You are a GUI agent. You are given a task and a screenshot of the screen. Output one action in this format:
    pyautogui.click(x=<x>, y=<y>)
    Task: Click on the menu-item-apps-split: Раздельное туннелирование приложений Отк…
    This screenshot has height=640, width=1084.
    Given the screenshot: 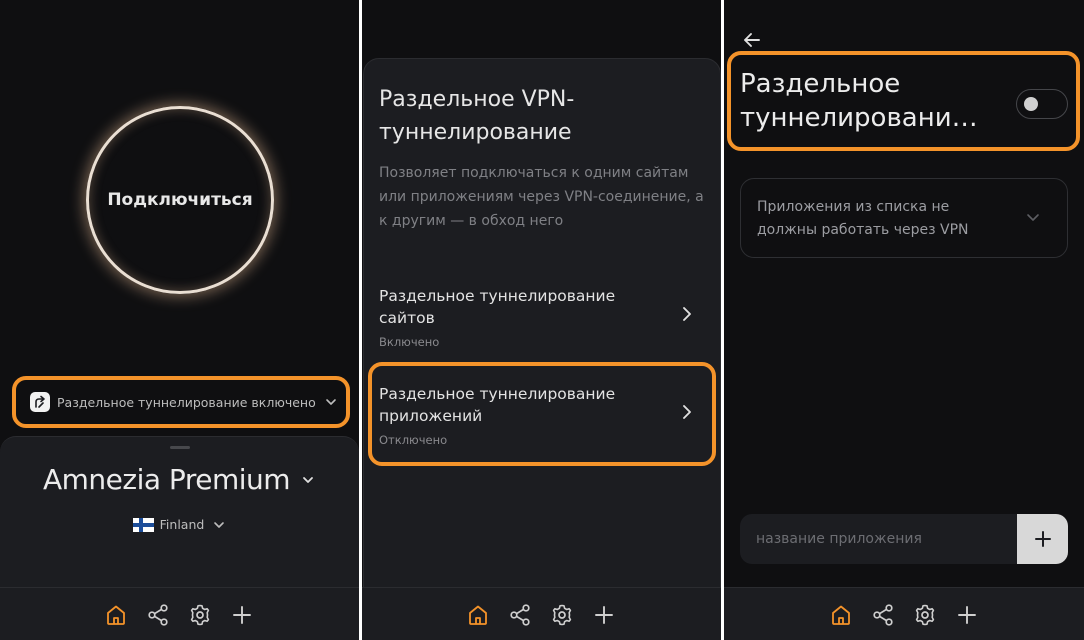 What is the action you would take?
    pyautogui.click(x=541, y=415)
    